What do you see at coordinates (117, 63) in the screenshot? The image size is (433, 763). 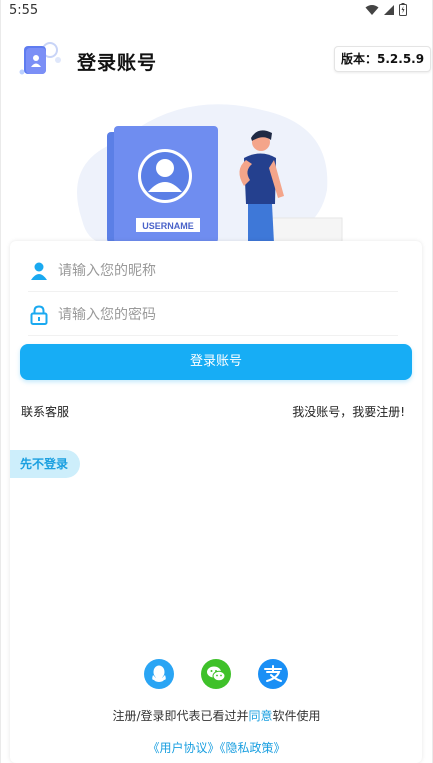 I see `page-title: 登录账号` at bounding box center [117, 63].